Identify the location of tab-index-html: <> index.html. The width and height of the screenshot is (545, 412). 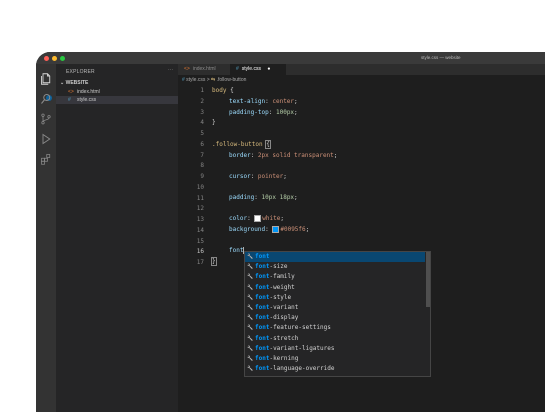
(206, 69).